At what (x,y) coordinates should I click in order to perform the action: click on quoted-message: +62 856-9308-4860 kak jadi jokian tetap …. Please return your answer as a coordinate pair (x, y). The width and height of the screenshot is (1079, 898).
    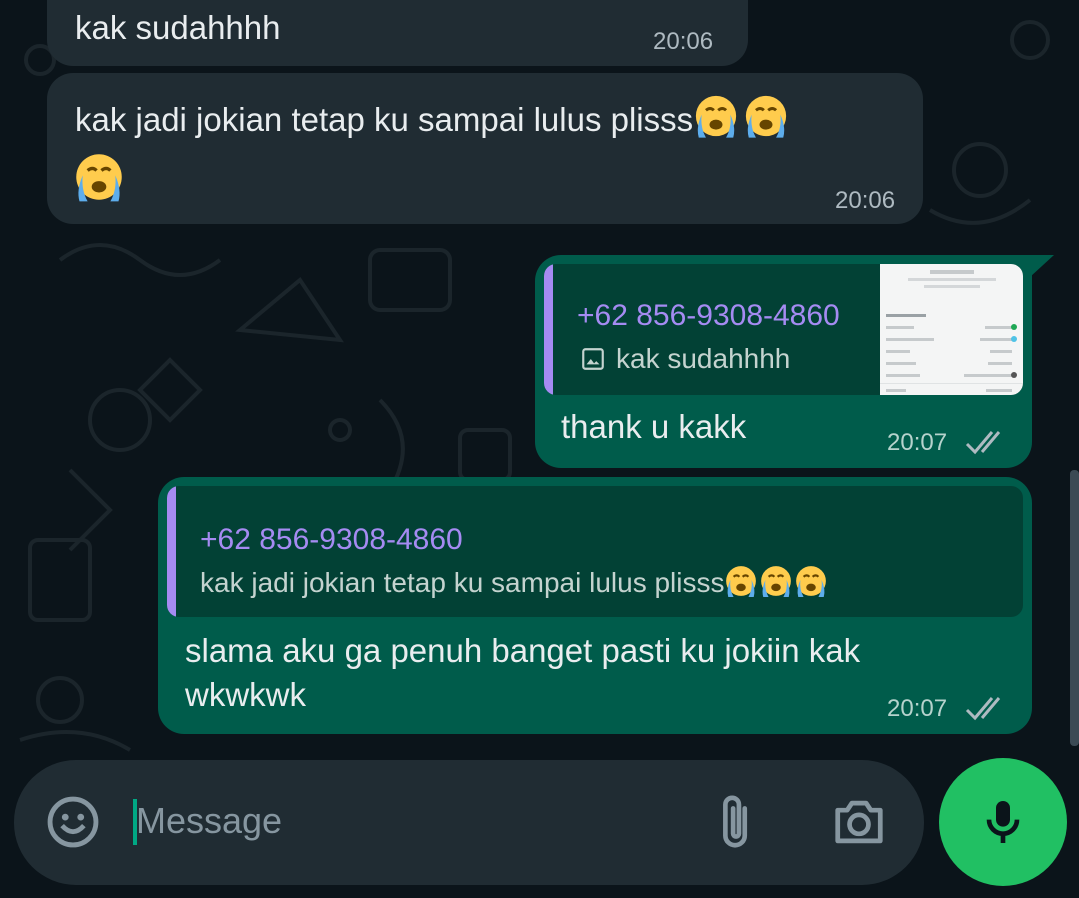
    Looking at the image, I should click on (595, 551).